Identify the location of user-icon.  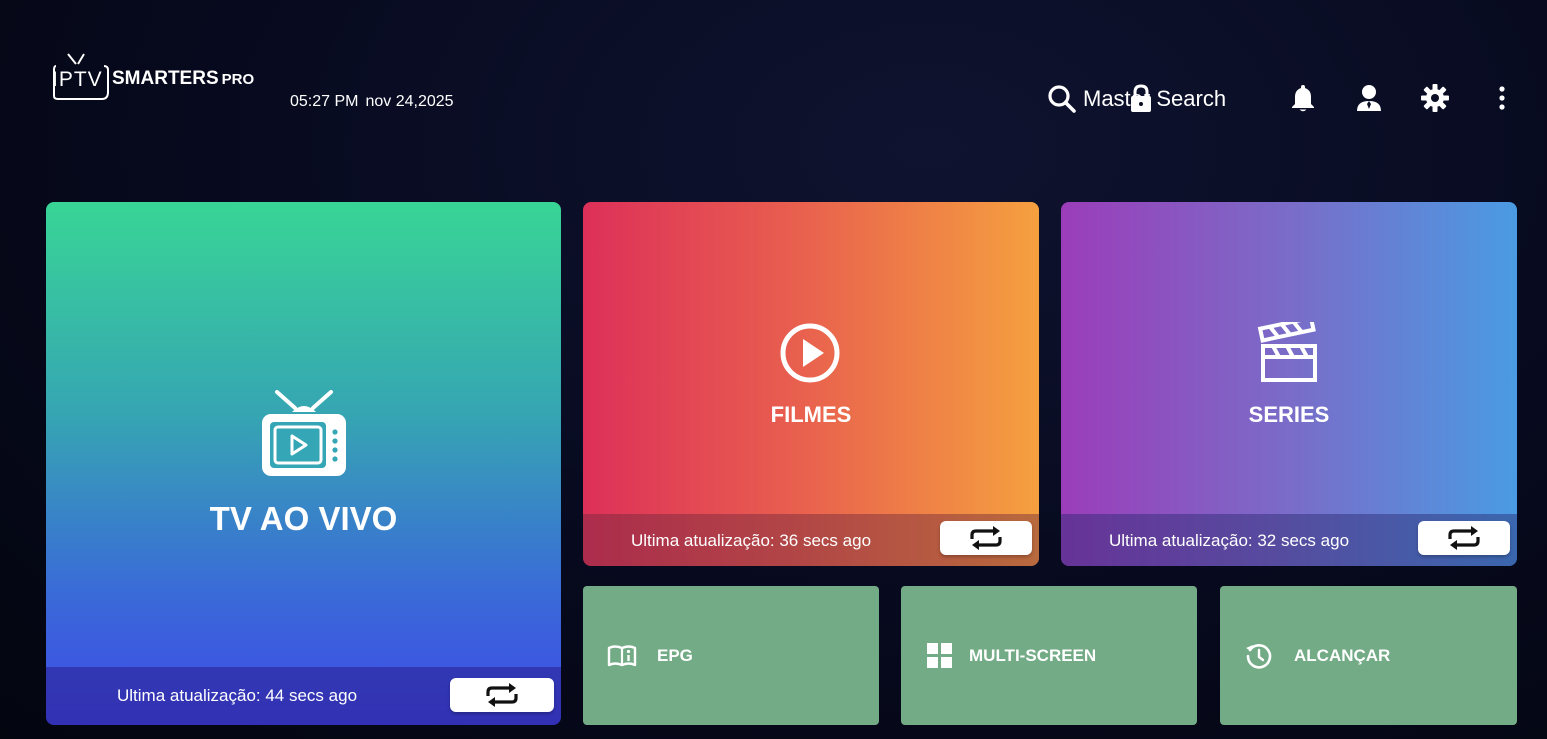
(1369, 98).